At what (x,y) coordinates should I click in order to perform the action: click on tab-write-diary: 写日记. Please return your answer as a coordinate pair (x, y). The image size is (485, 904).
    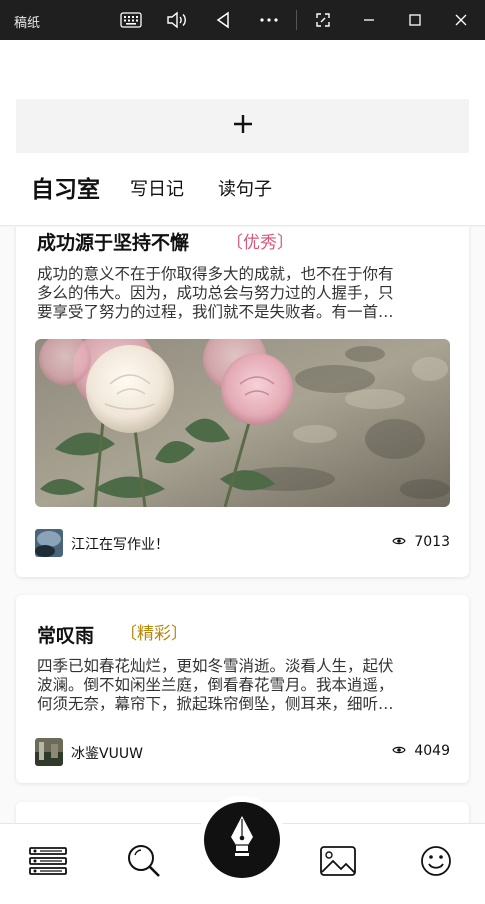
    Looking at the image, I should click on (157, 190).